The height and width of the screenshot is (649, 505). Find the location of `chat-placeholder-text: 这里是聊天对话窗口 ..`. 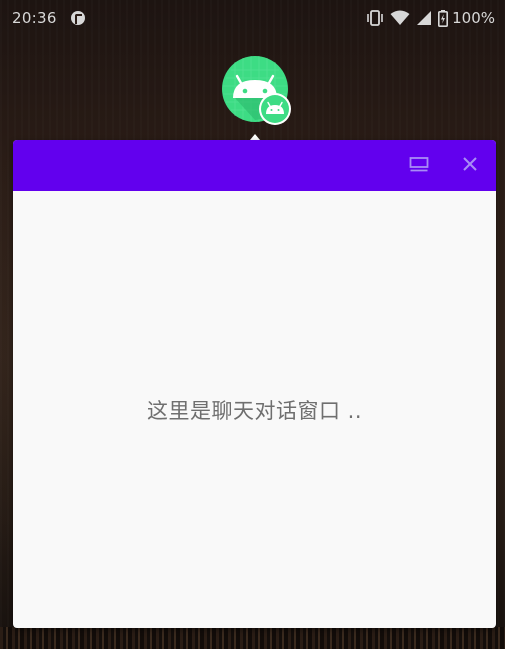

chat-placeholder-text: 这里是聊天对话窗口 .. is located at coordinates (254, 410).